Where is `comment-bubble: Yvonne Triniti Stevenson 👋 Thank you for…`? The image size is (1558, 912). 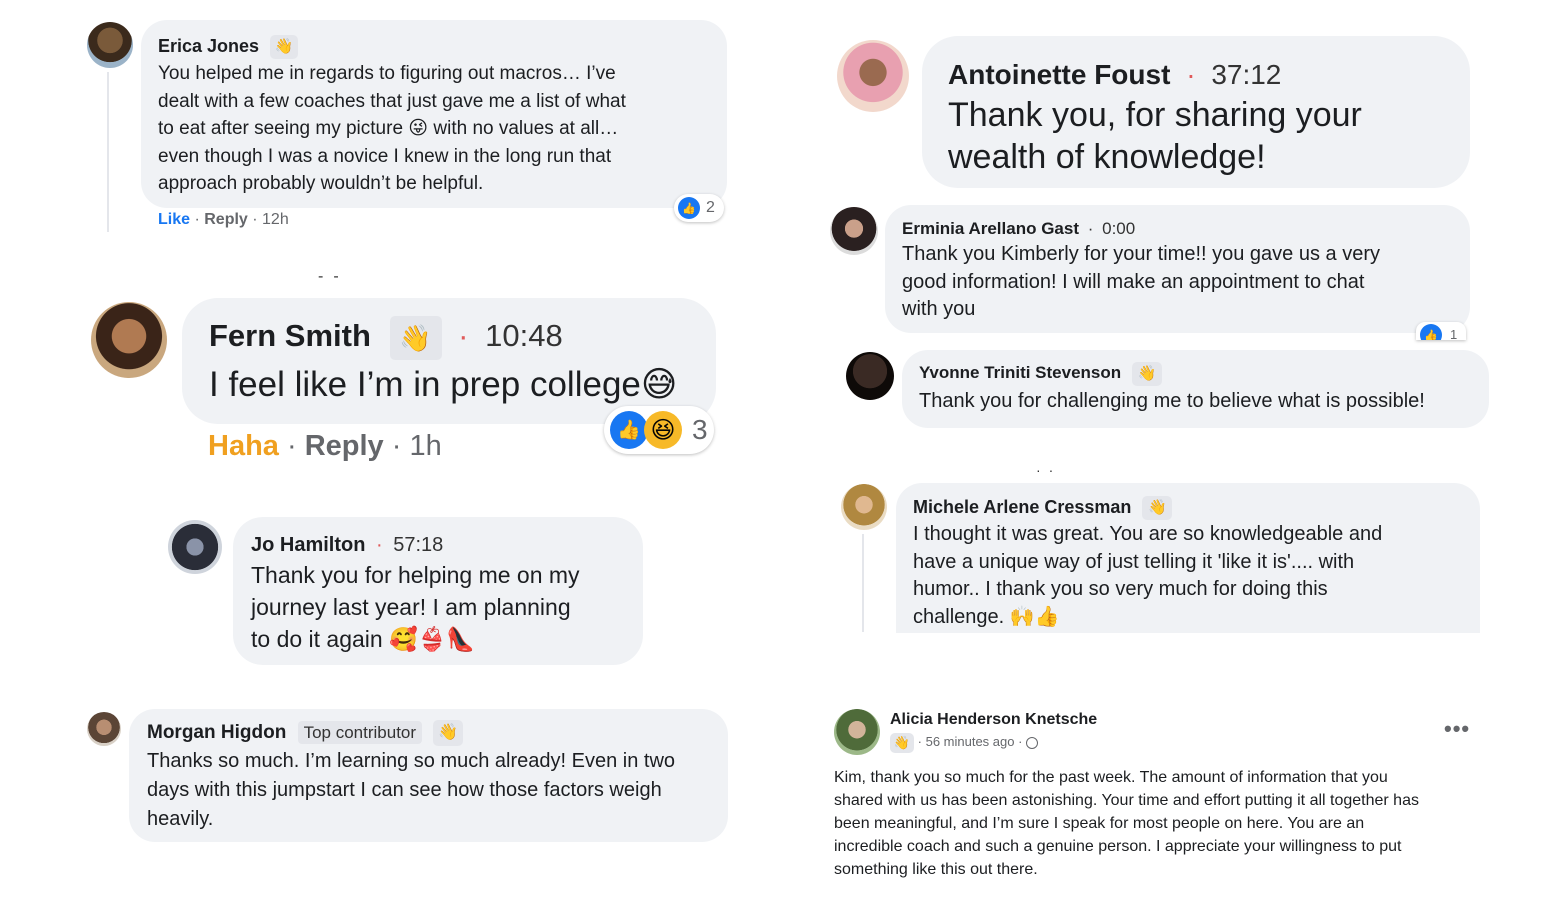
comment-bubble: Yvonne Triniti Stevenson 👋 Thank you for… is located at coordinates (1195, 389).